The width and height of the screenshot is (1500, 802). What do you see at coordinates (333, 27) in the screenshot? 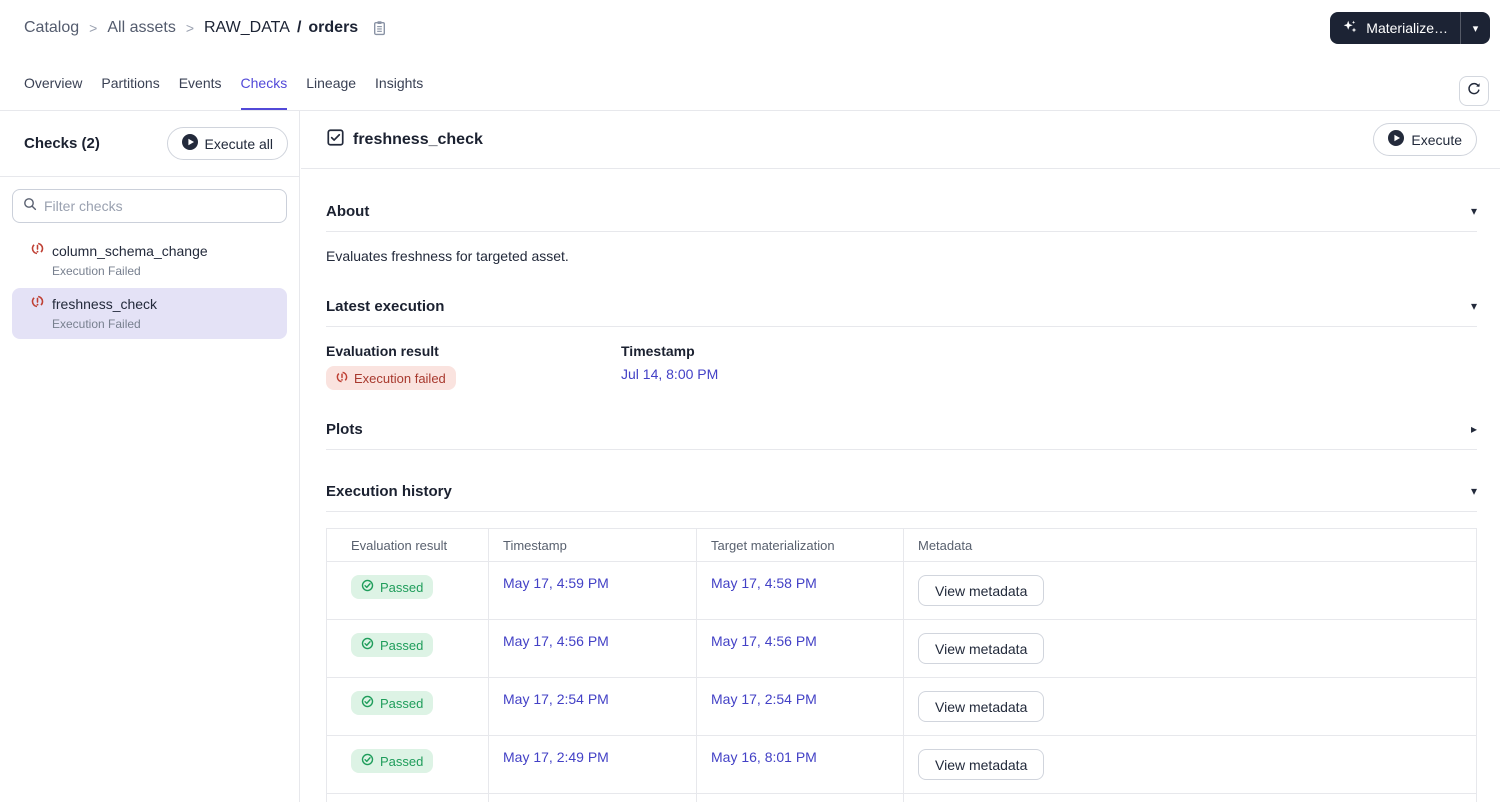
I see `breadcrumb-asset-name: orders` at bounding box center [333, 27].